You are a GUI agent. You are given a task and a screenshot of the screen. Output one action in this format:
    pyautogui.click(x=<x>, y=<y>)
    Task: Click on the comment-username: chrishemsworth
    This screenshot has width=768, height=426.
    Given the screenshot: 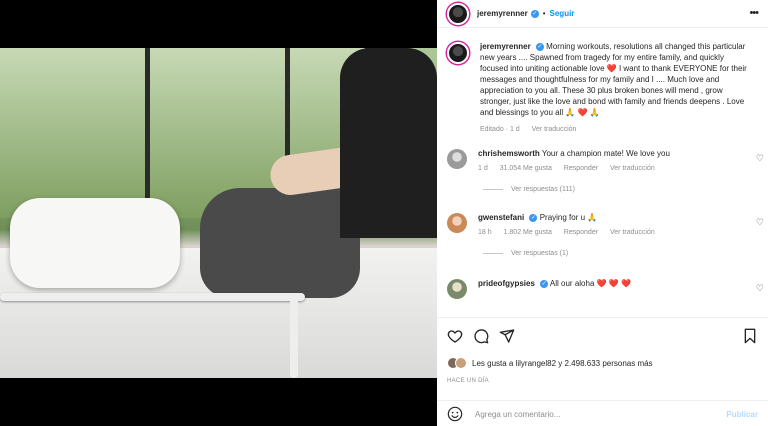 What is the action you would take?
    pyautogui.click(x=509, y=153)
    